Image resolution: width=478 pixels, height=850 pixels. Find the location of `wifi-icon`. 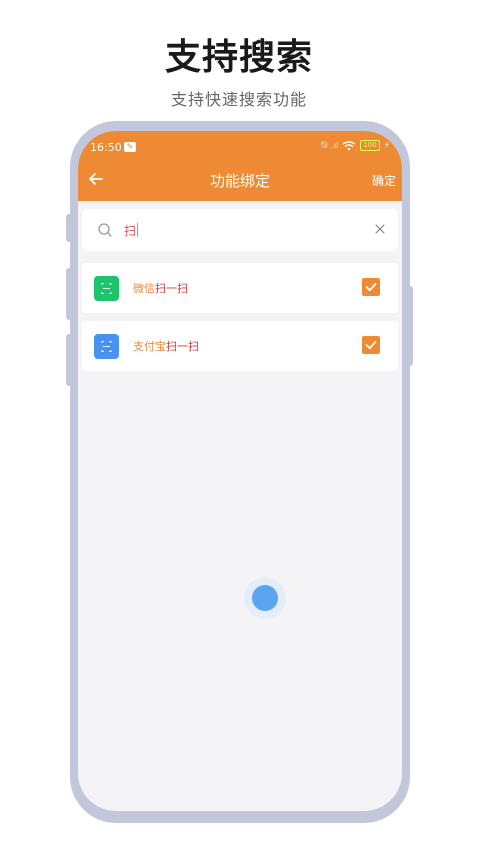

wifi-icon is located at coordinates (349, 145).